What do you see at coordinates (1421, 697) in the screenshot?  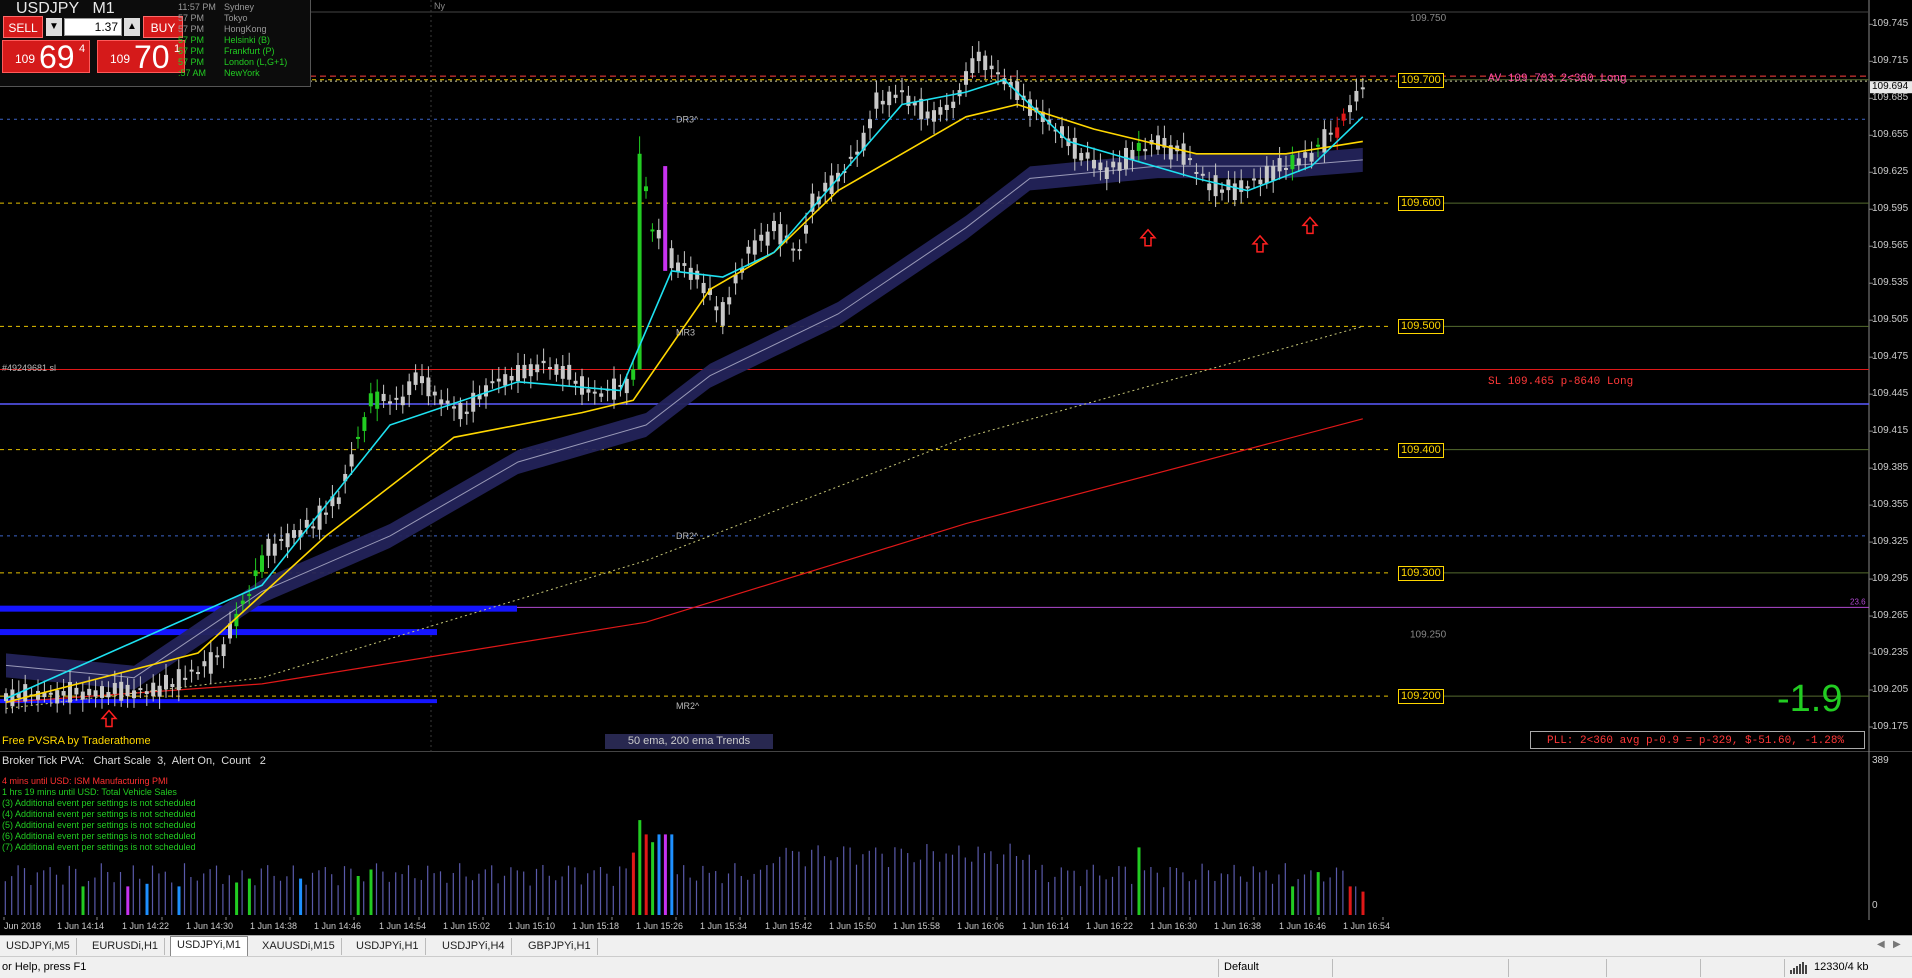 I see `price-level-box: 109.200` at bounding box center [1421, 697].